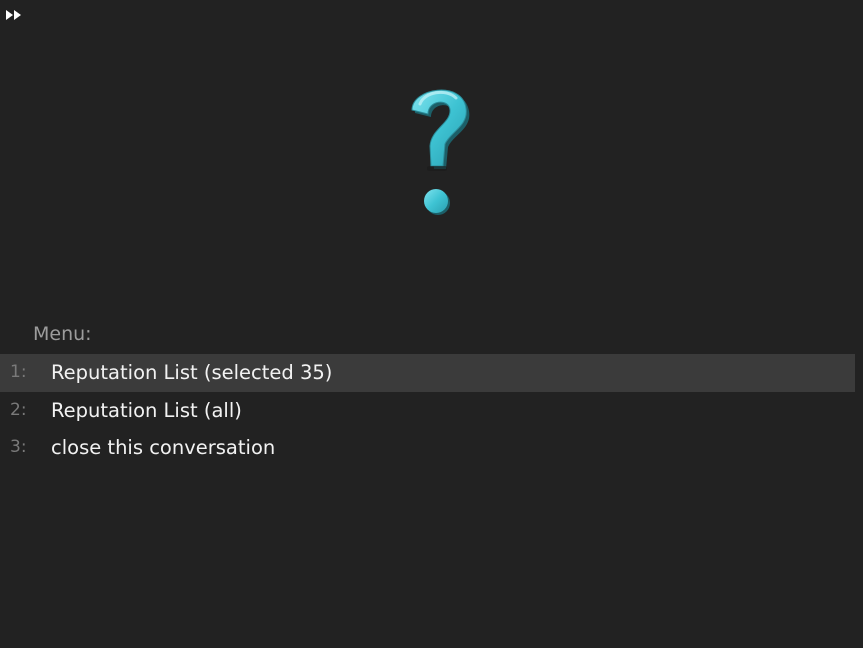  Describe the element at coordinates (62, 334) in the screenshot. I see `menu-header: Menu:` at that location.